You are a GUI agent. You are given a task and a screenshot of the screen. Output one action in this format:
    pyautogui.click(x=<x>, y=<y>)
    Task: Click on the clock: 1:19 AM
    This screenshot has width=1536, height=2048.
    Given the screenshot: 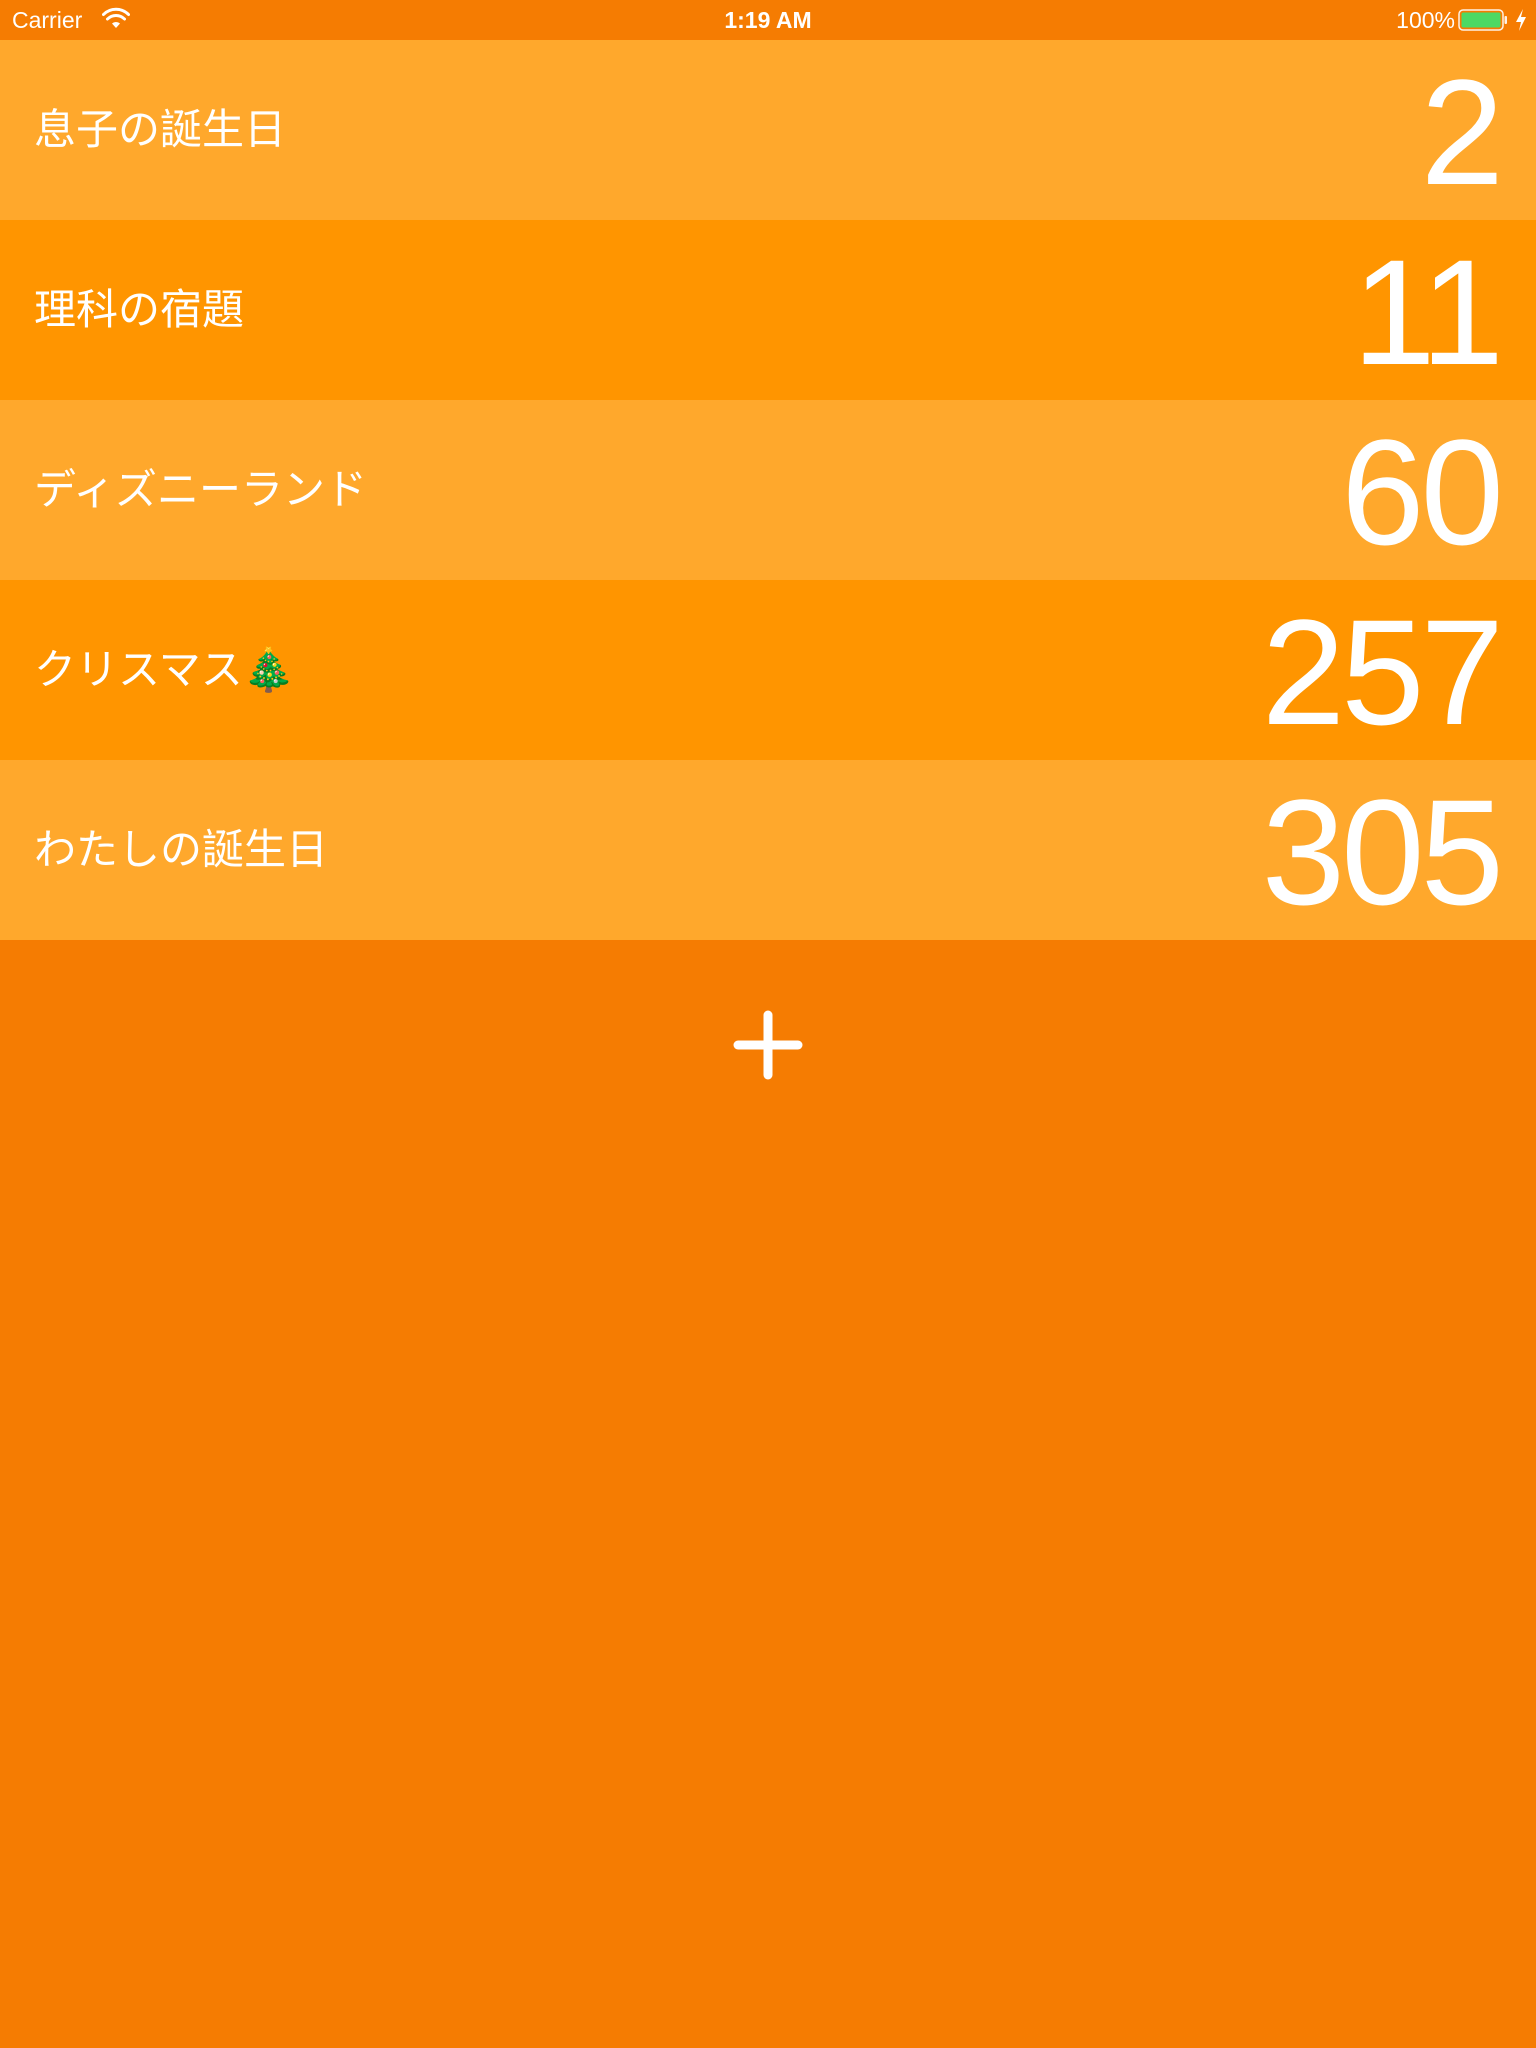 What is the action you would take?
    pyautogui.click(x=768, y=20)
    